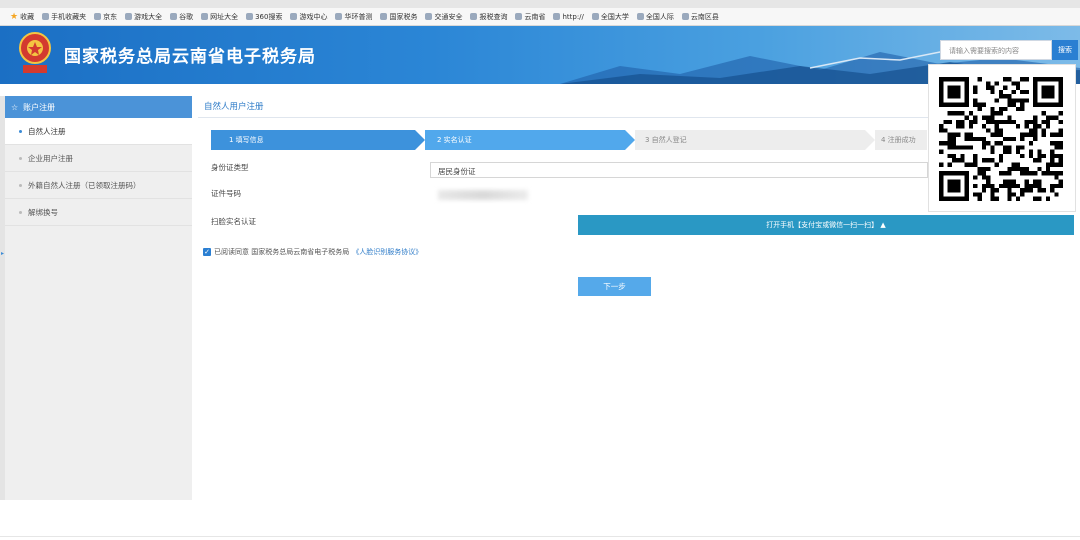 The height and width of the screenshot is (540, 1080). Describe the element at coordinates (43, 212) in the screenshot. I see `sidebar-item-label: 解绑换号` at that location.